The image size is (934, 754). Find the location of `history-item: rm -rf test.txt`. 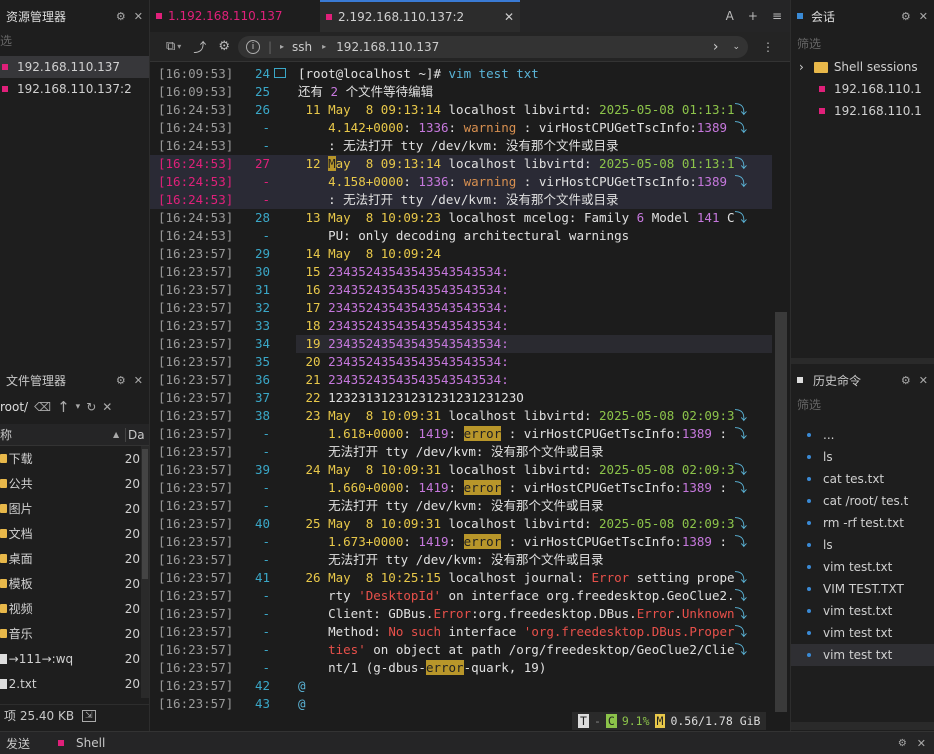

history-item: rm -rf test.txt is located at coordinates (862, 523).